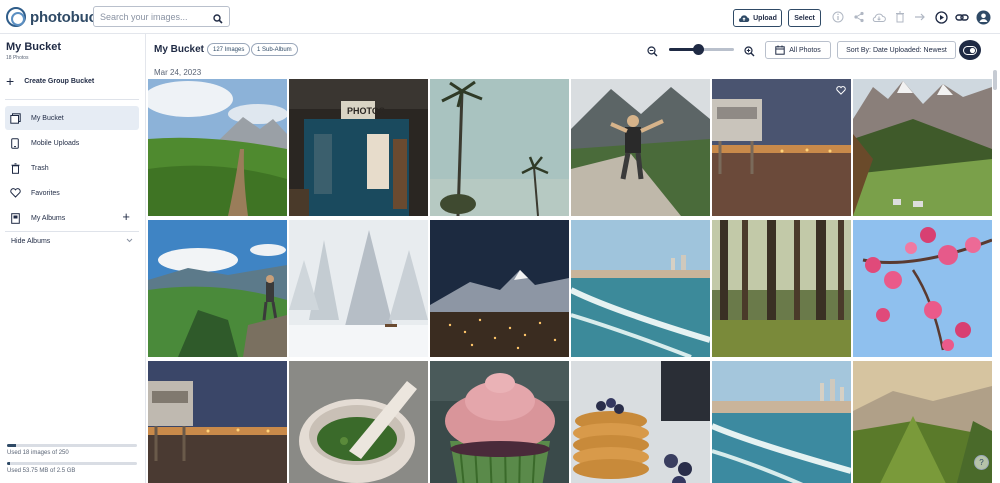 This screenshot has height=483, width=1000. I want to click on date-group-label: Mar 24, 2023, so click(178, 72).